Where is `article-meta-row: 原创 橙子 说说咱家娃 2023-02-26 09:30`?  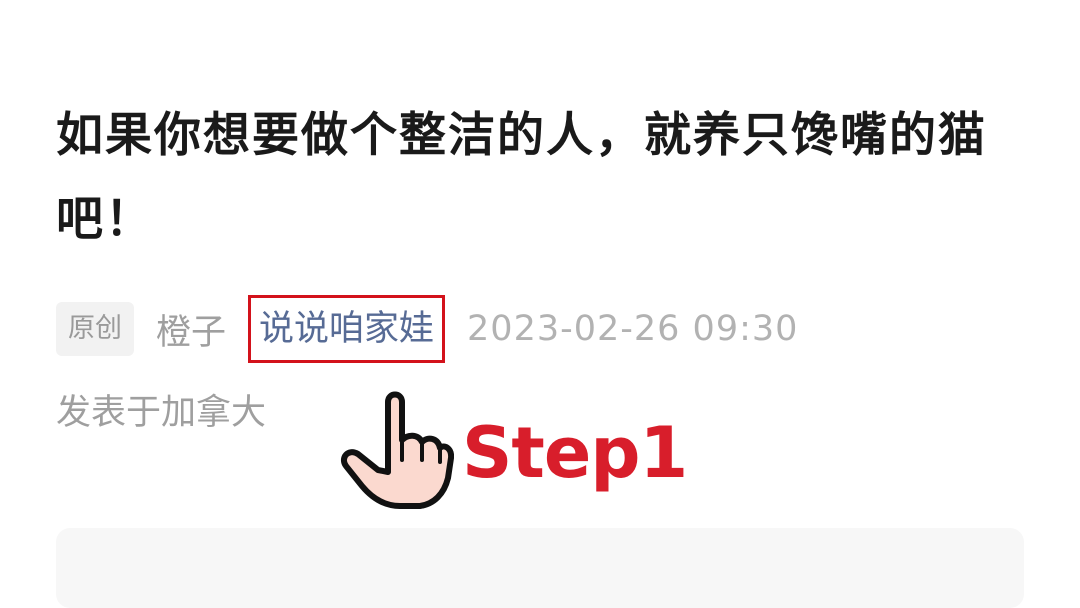
article-meta-row: 原创 橙子 说说咱家娃 2023-02-26 09:30 is located at coordinates (427, 329).